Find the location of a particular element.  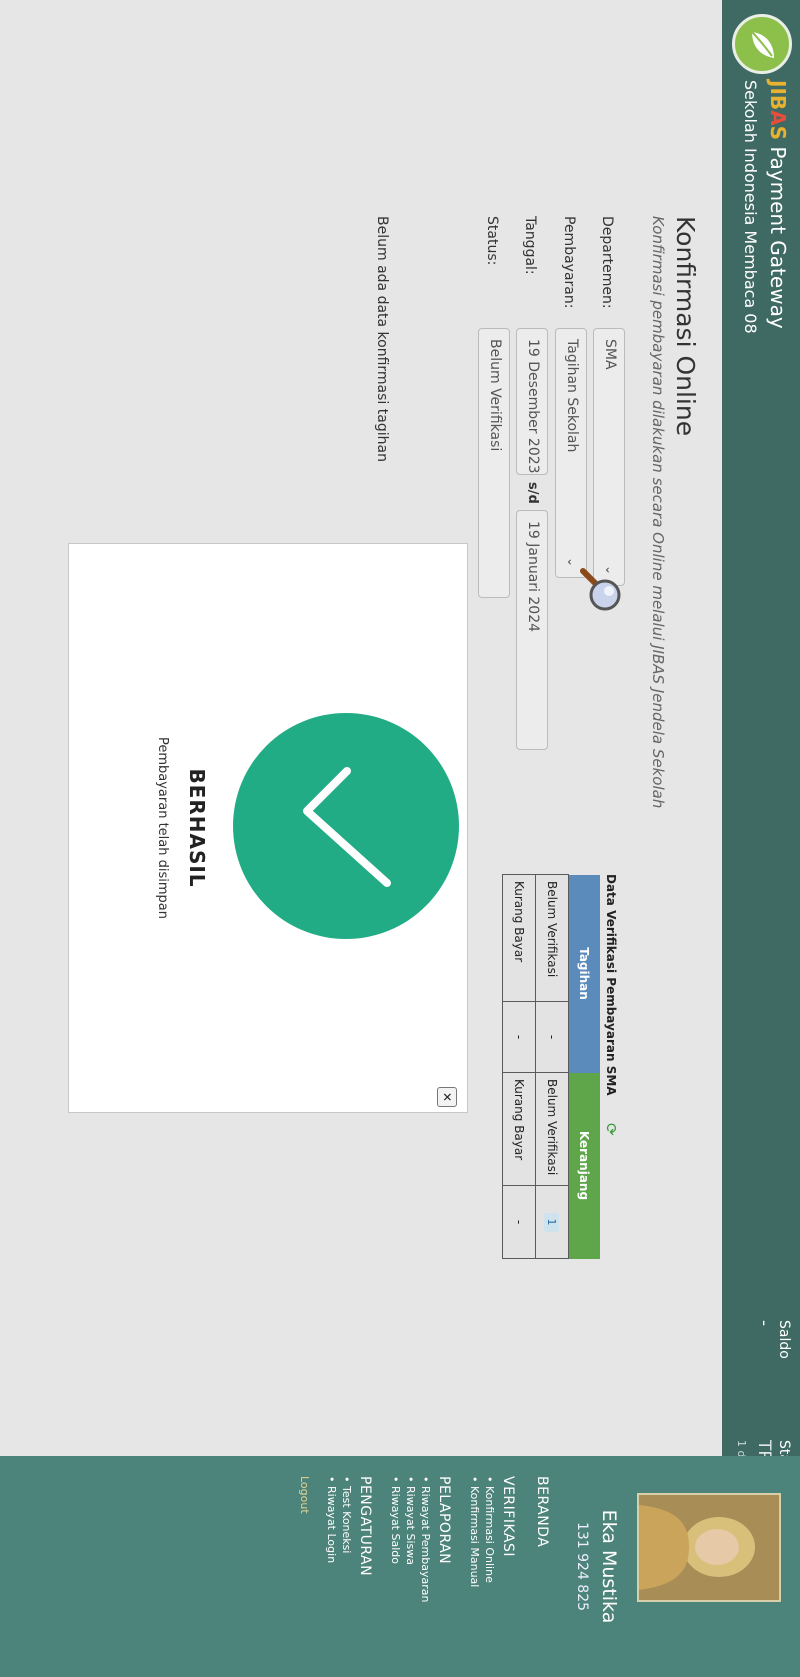

sidebar-section-pengaturan: PENGATURAN is located at coordinates (365, 1526).